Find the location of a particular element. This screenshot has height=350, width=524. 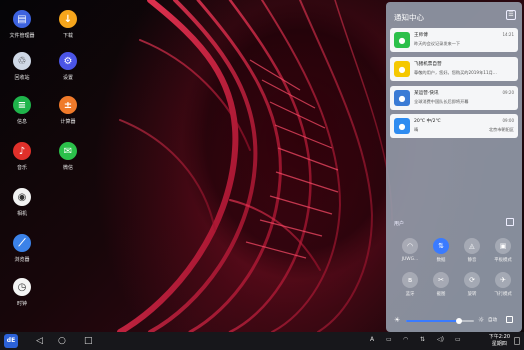

rotate-icon: ⟳ is located at coordinates (472, 280).